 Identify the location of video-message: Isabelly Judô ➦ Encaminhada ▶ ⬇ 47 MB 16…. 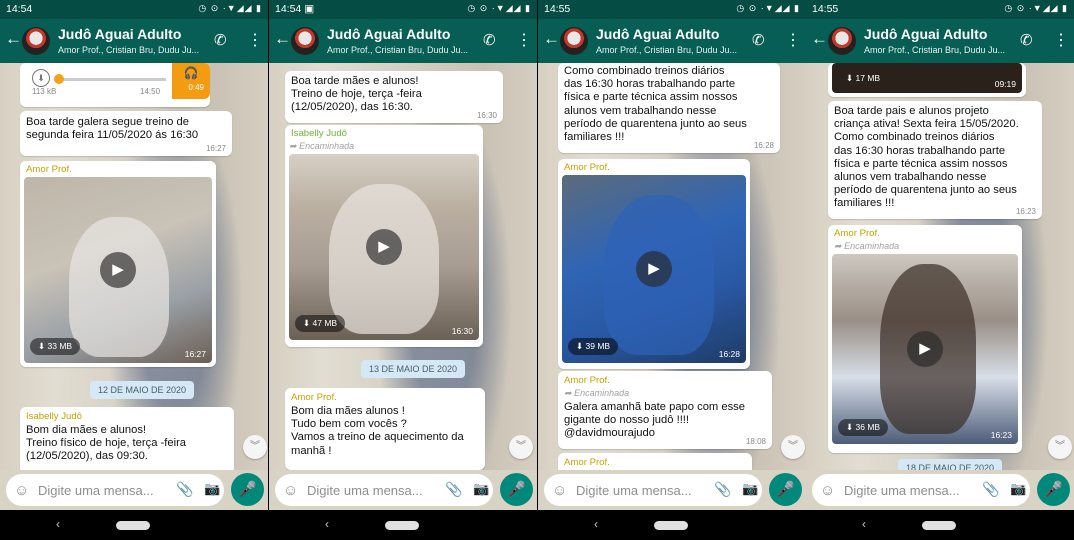
(384, 236).